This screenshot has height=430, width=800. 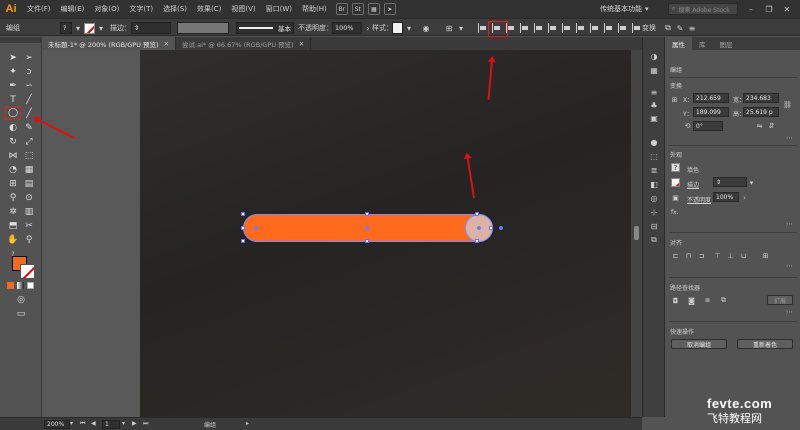 What do you see at coordinates (29, 226) in the screenshot?
I see `slice-tool-icon: ✂` at bounding box center [29, 226].